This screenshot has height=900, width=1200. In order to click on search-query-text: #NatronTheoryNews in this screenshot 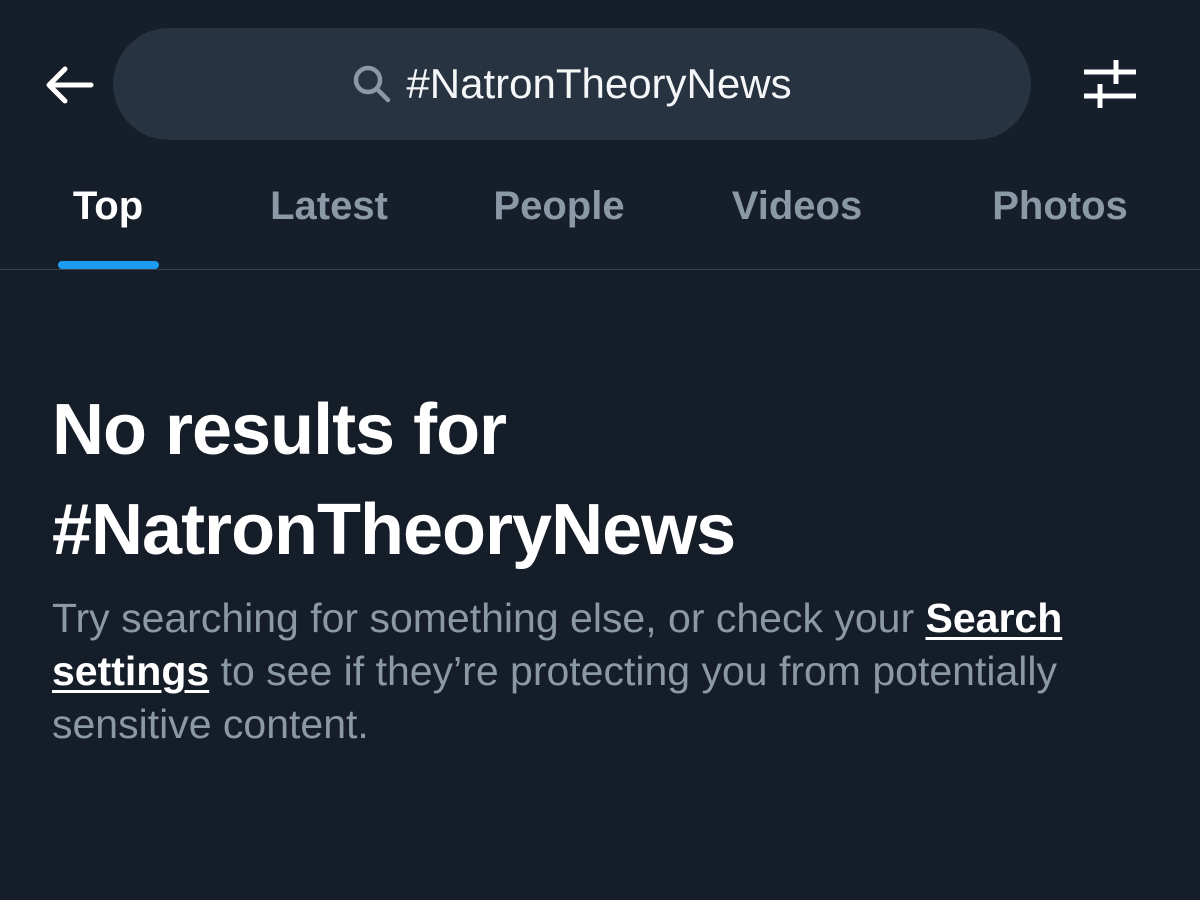, I will do `click(599, 83)`.